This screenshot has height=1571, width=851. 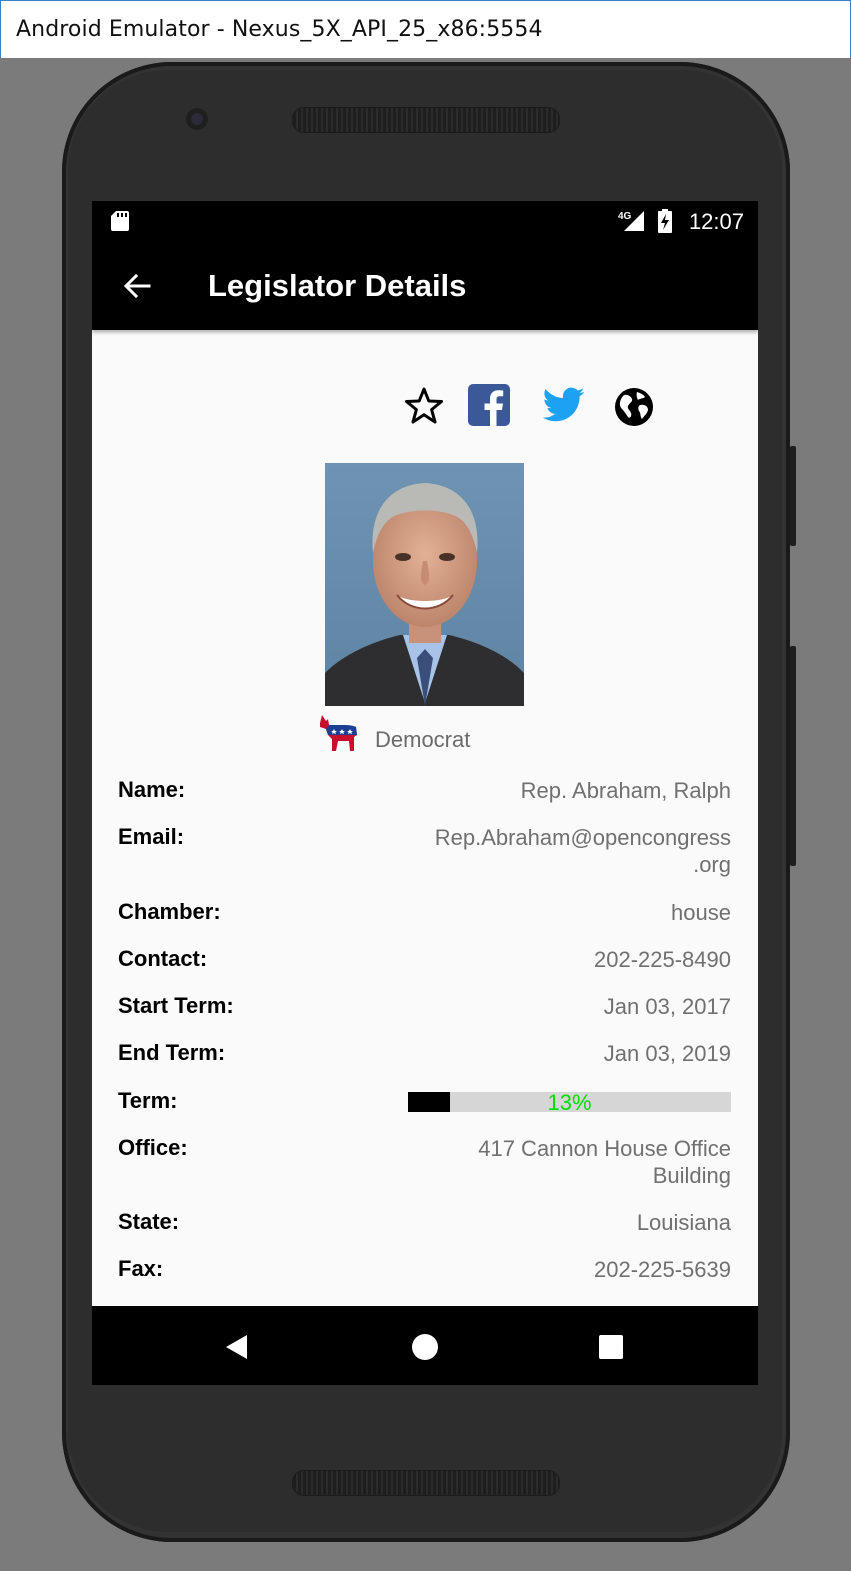 I want to click on star-outline-icon, so click(x=424, y=406).